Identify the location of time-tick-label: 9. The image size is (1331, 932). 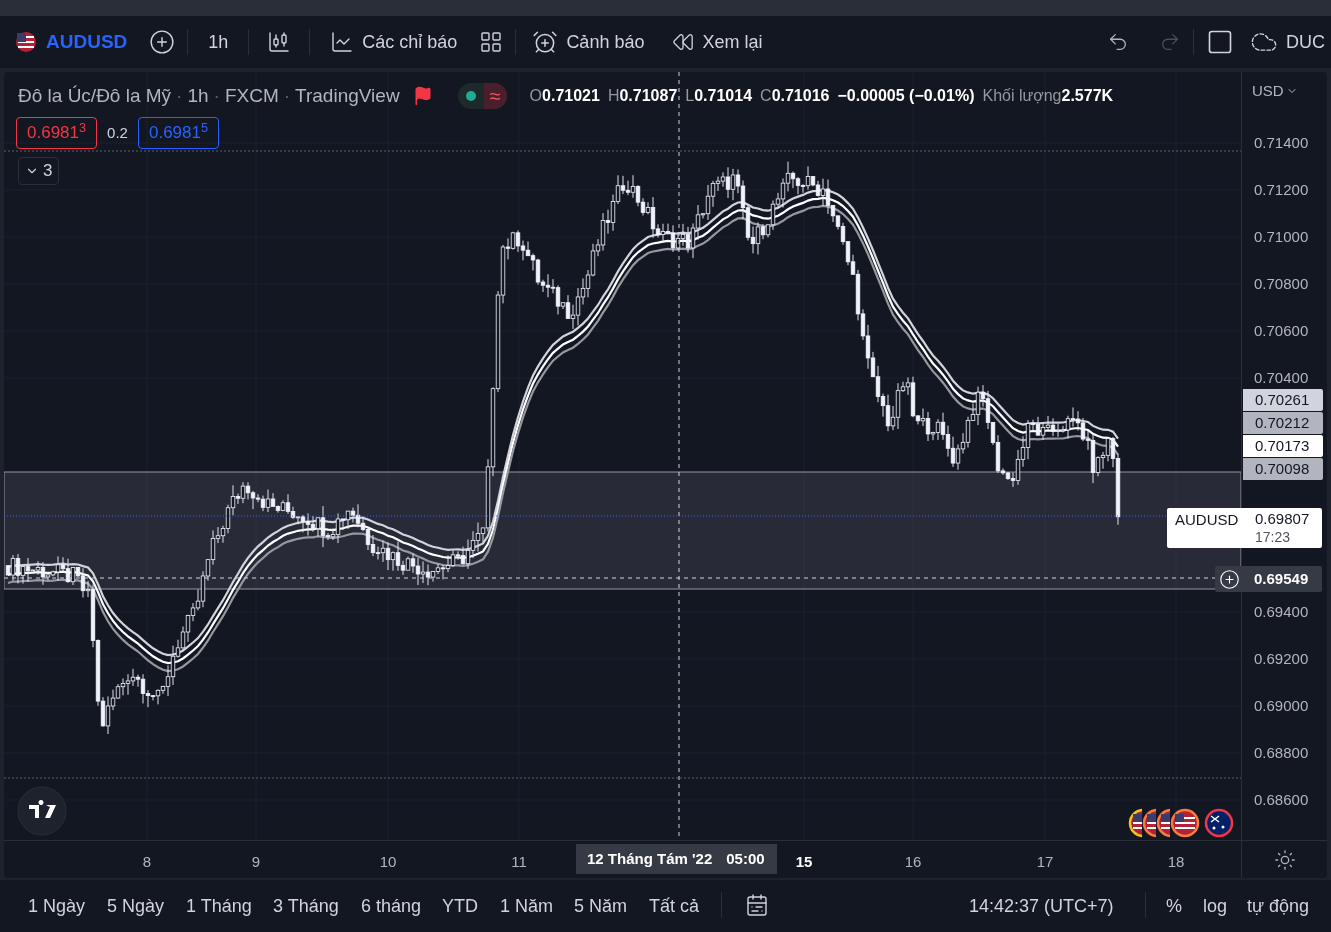
(256, 862).